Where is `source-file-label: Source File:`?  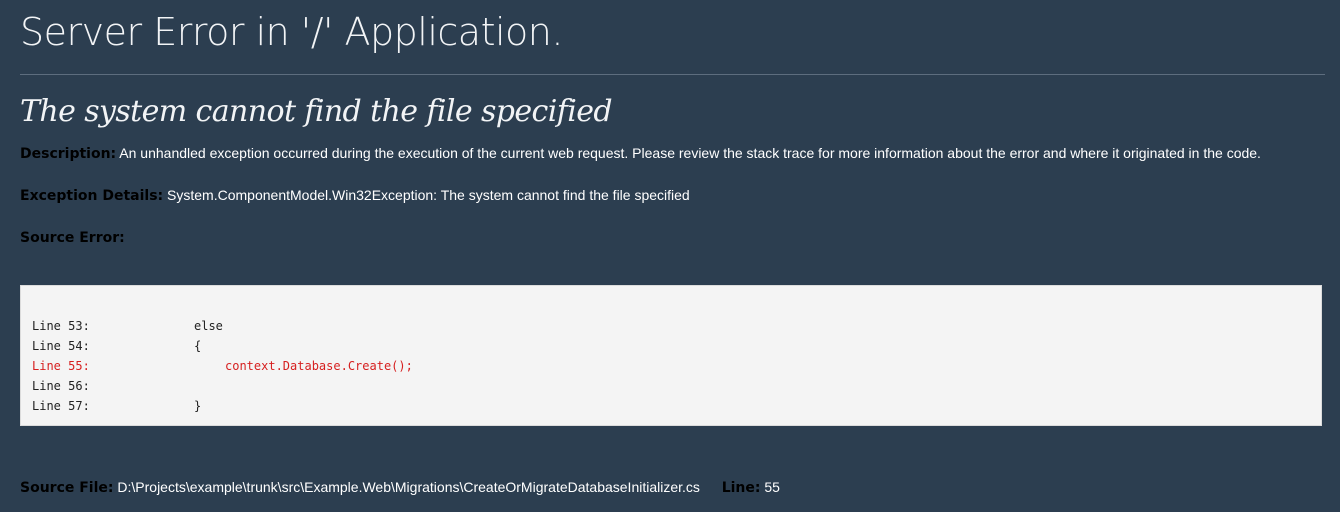
source-file-label: Source File: is located at coordinates (67, 488).